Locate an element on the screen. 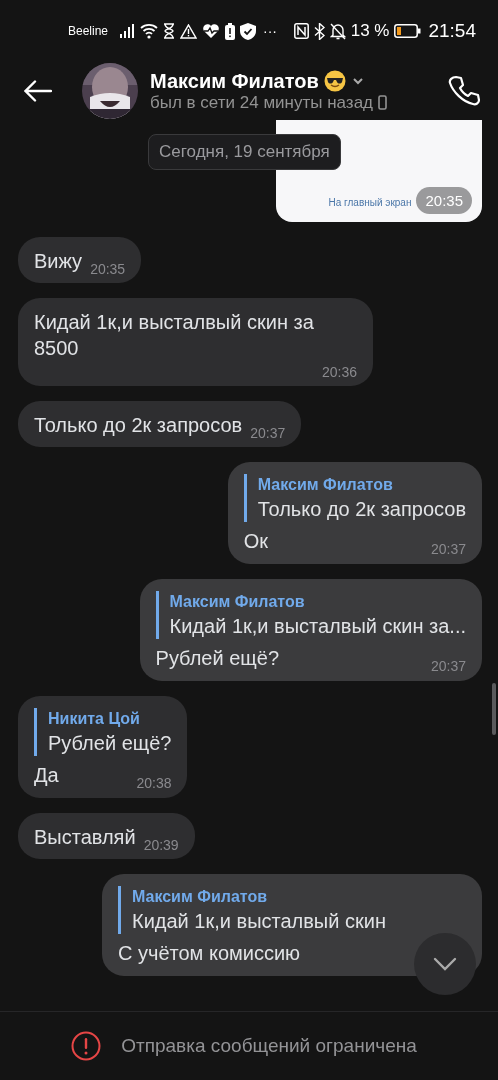 This screenshot has width=498, height=1080. message-text: Выставляй is located at coordinates (85, 837).